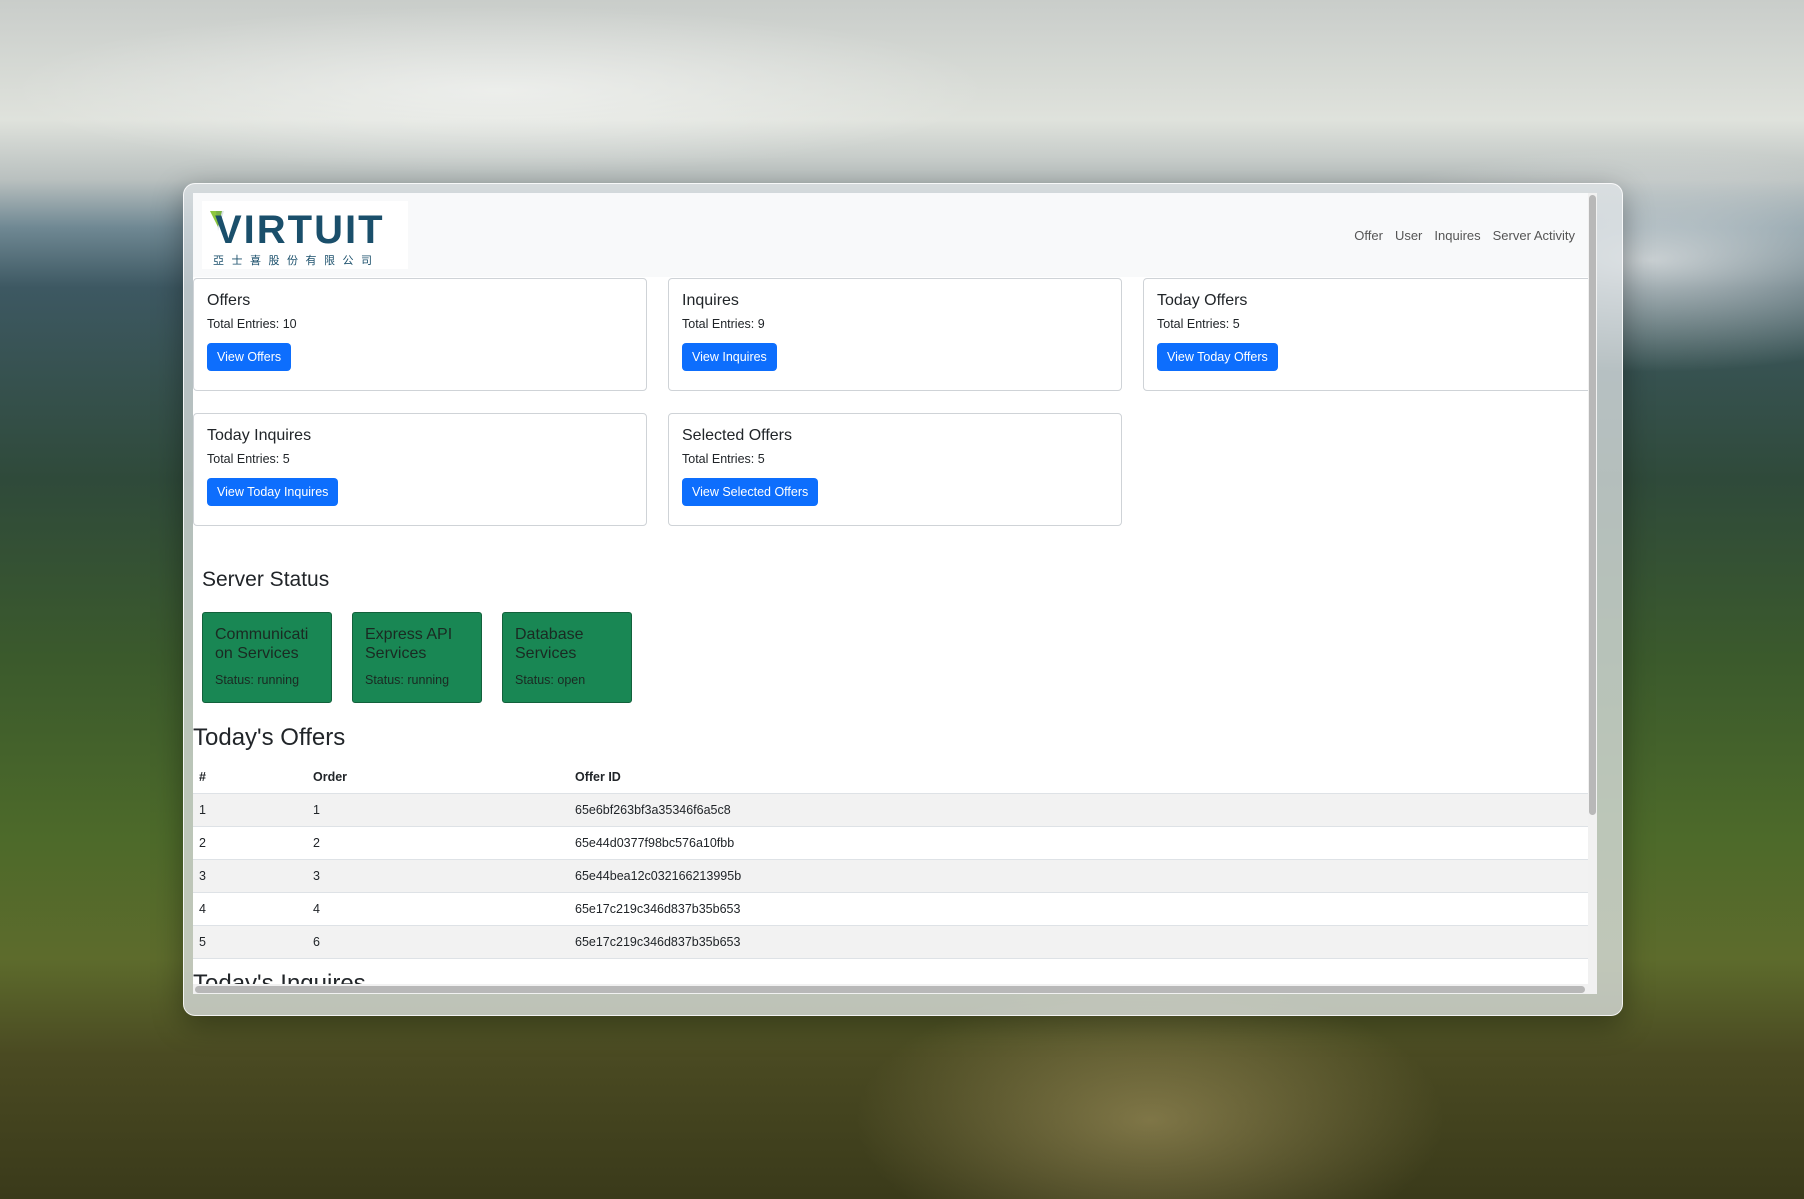 The width and height of the screenshot is (1804, 1199). I want to click on table-row: 1 1 65e6bf263bf3a35346f6a5c8, so click(895, 810).